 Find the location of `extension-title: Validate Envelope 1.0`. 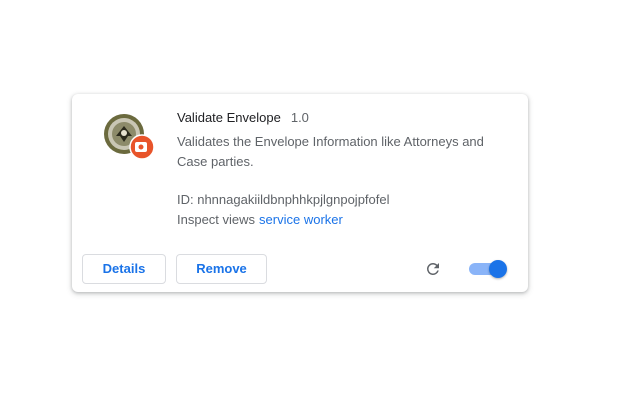

extension-title: Validate Envelope 1.0 is located at coordinates (243, 117).